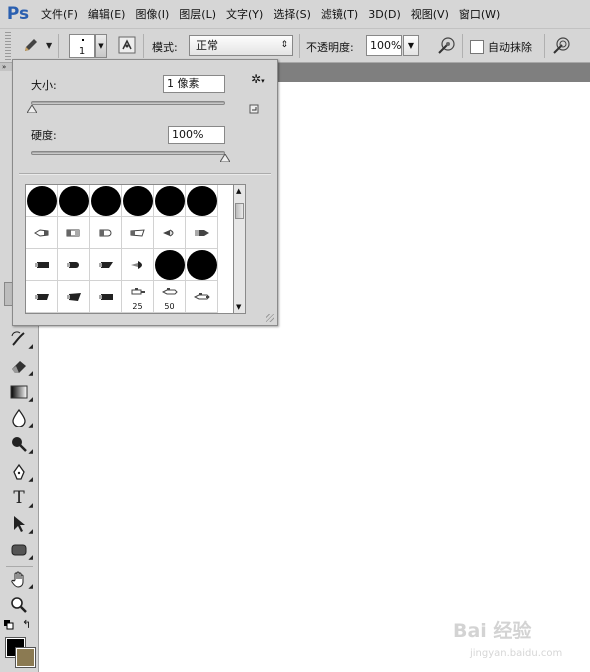 This screenshot has width=590, height=672. I want to click on size-input: 1 像素, so click(194, 84).